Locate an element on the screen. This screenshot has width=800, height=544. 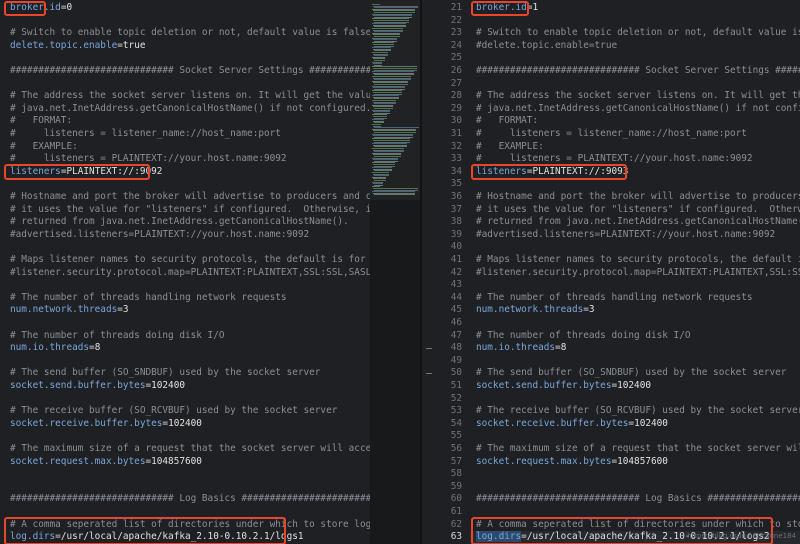
left-code-line: socket.receive.buffer.bytes=102400 is located at coordinates (106, 424).